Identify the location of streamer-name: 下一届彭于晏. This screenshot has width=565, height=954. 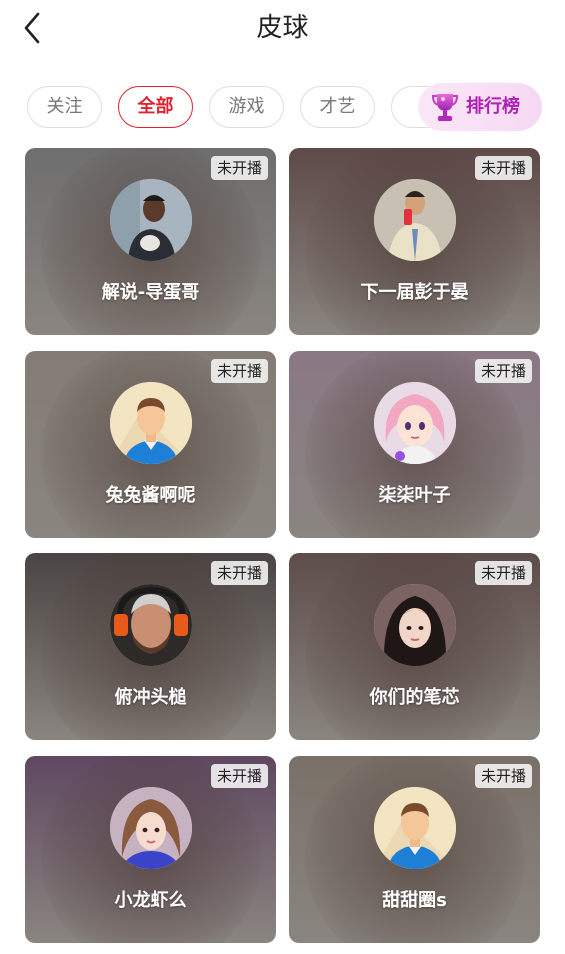
(414, 292).